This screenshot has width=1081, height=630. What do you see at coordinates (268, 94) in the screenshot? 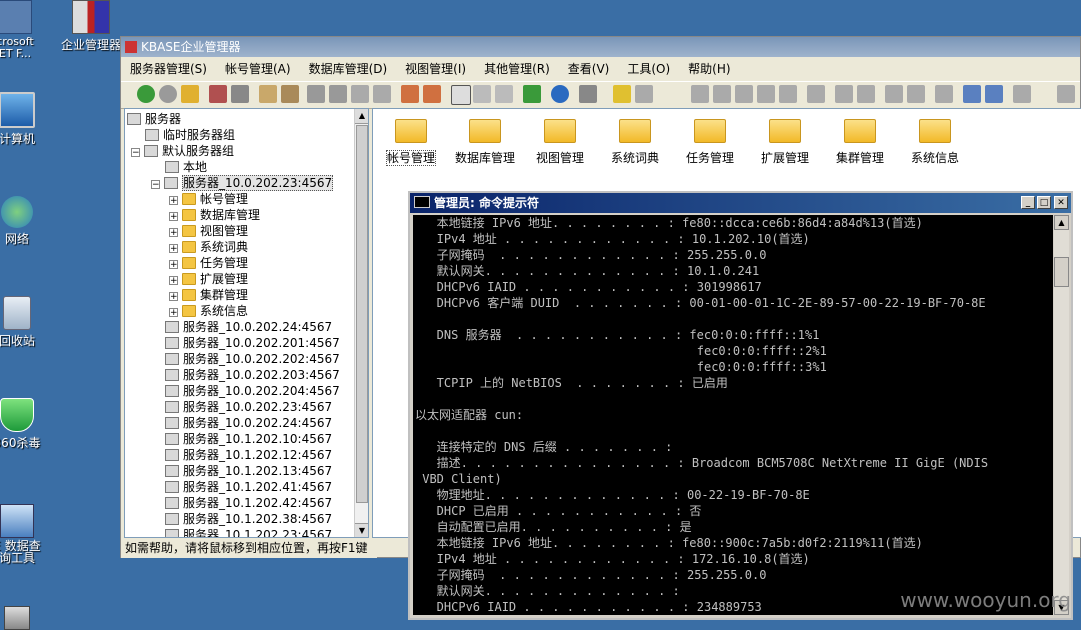
I see `tree-icon` at bounding box center [268, 94].